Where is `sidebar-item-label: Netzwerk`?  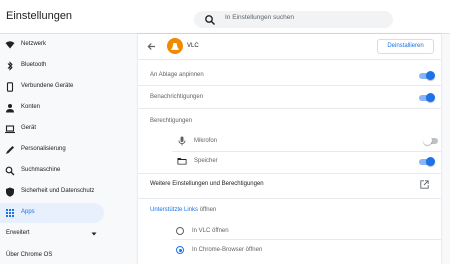
sidebar-item-label: Netzwerk is located at coordinates (34, 44).